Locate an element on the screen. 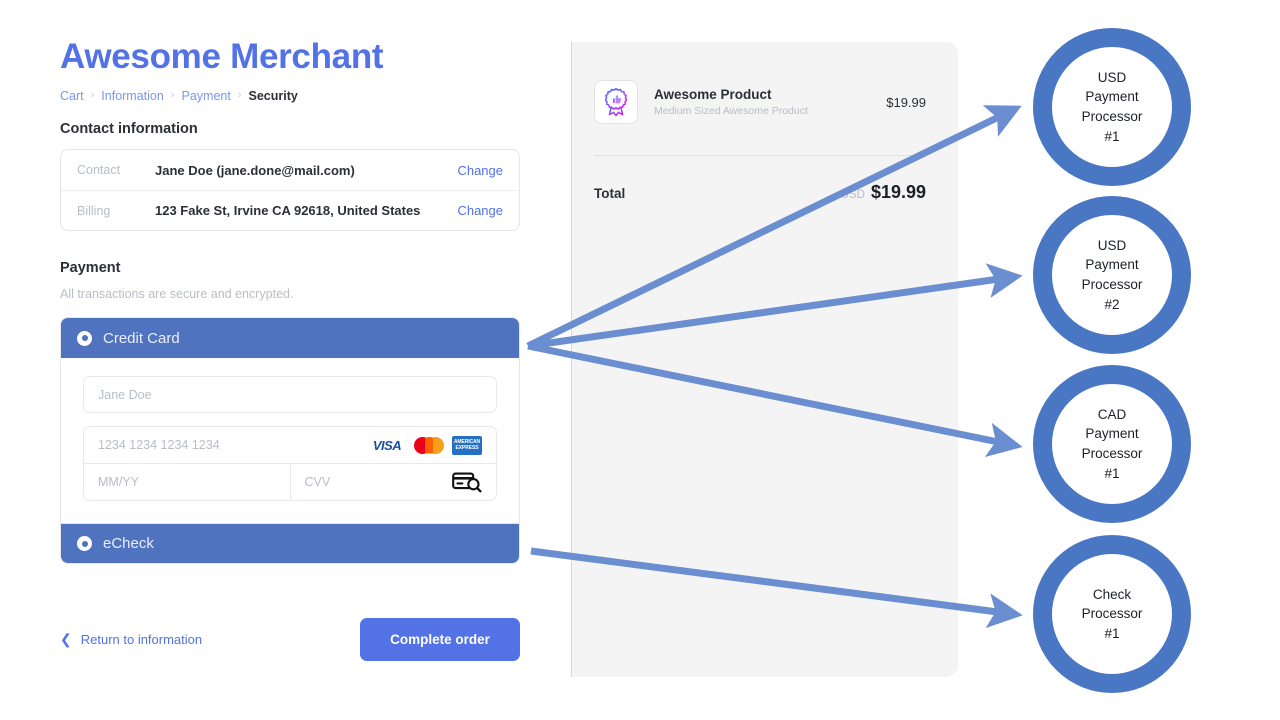 This screenshot has height=720, width=1280. card-expiry-cvv-row: MM/YY CVV is located at coordinates (290, 481).